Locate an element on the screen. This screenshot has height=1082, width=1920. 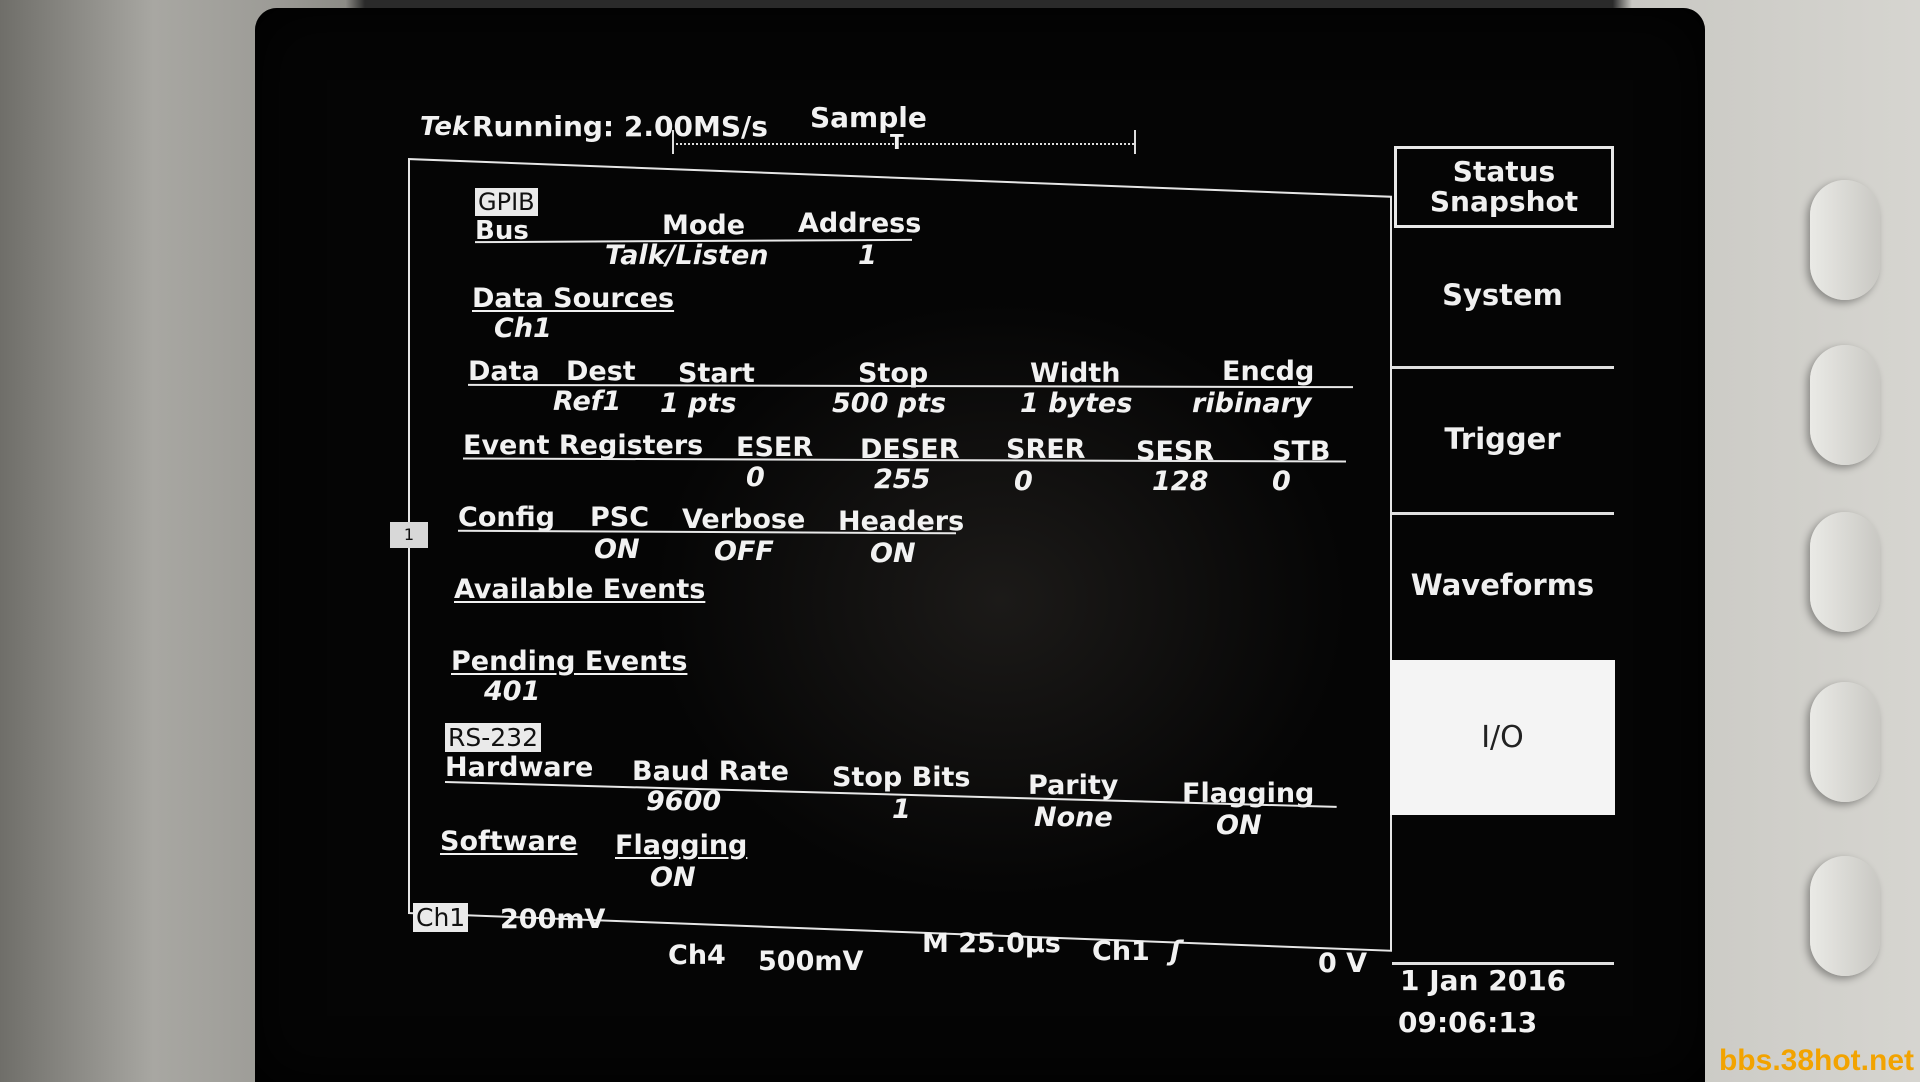
data-dest-value: Ref1 is located at coordinates (587, 401).